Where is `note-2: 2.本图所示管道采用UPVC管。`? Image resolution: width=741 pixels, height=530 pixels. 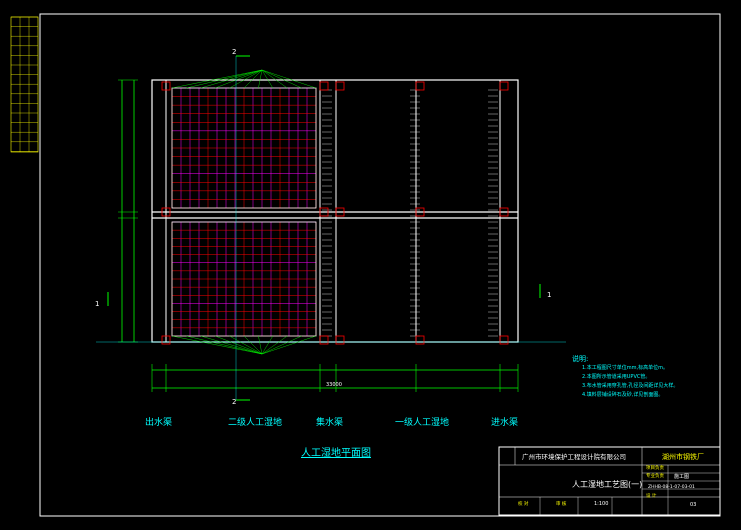
note-2: 2.本图所示管道采用UPVC管。 is located at coordinates (616, 377).